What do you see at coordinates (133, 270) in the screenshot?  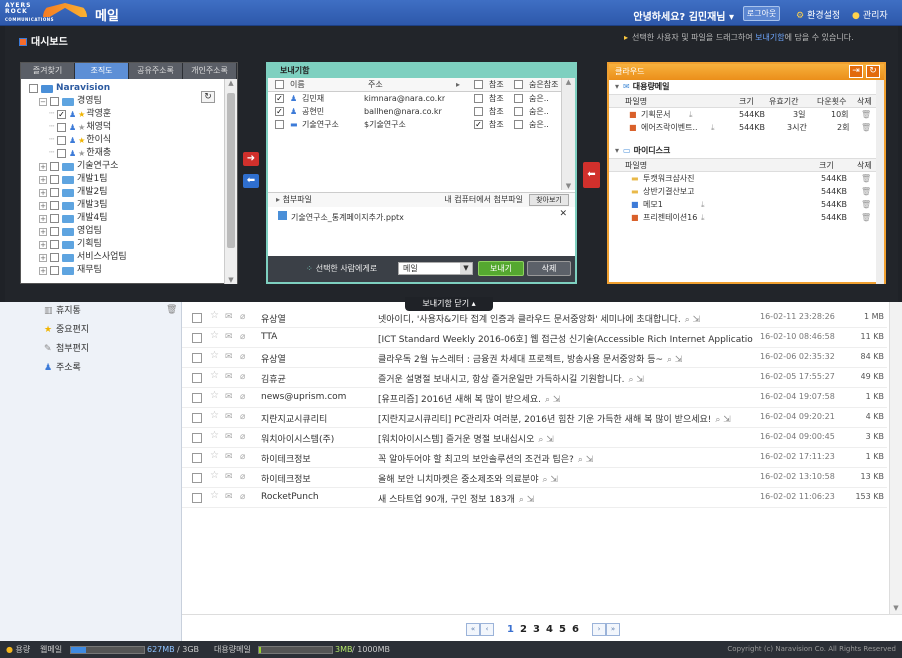 I see `tree-item-folder: + 재무팀` at bounding box center [133, 270].